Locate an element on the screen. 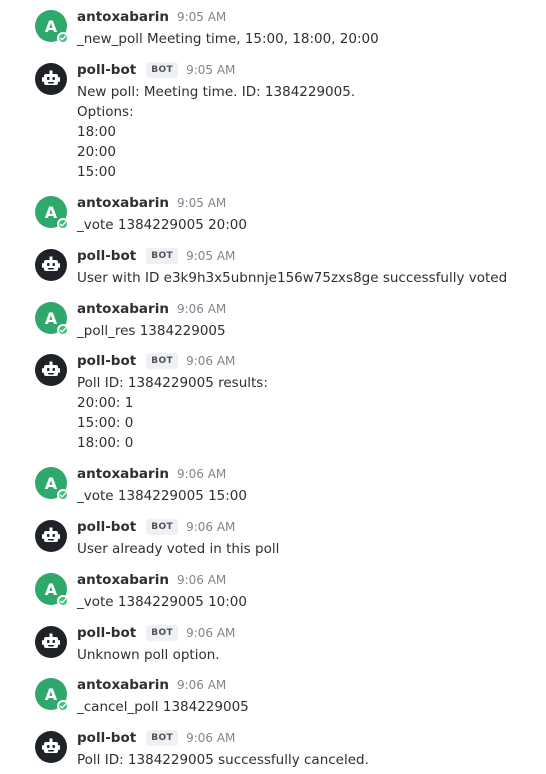 The width and height of the screenshot is (546, 774). message-text-line: _vote 1384229005 20:00 is located at coordinates (162, 225).